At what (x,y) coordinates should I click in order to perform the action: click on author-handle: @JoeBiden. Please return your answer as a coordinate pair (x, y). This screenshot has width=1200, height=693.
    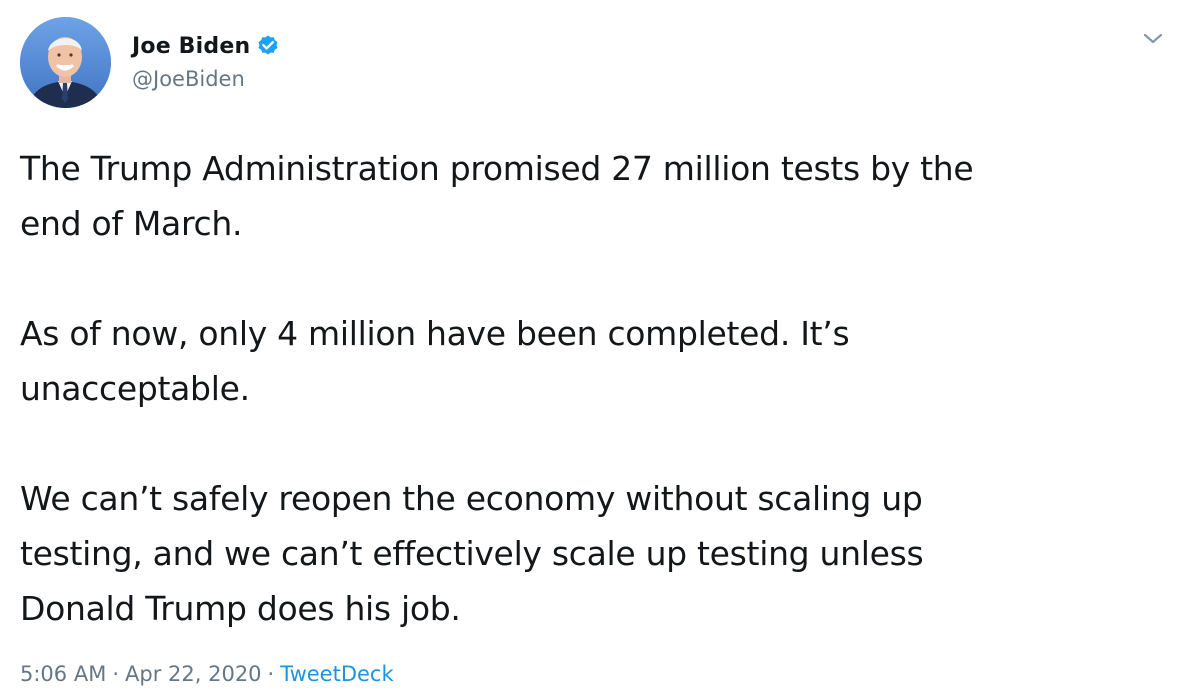
    Looking at the image, I should click on (188, 79).